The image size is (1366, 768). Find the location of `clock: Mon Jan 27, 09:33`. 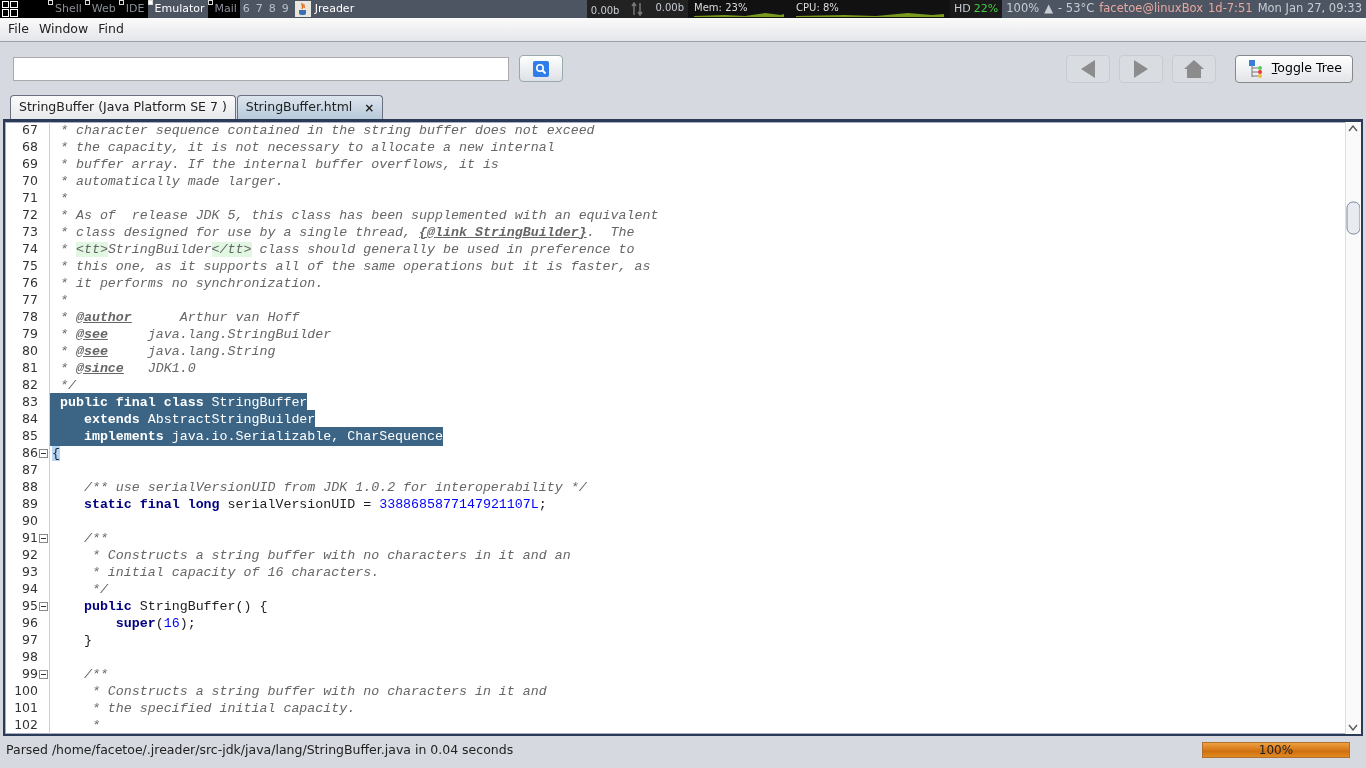

clock: Mon Jan 27, 09:33 is located at coordinates (1309, 9).